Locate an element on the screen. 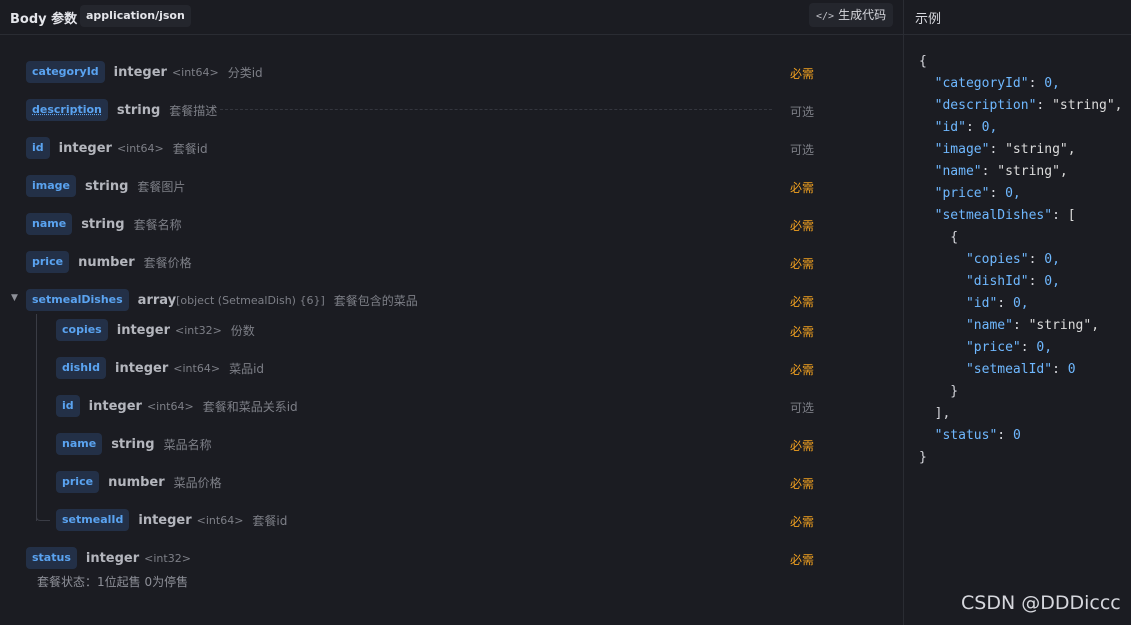  field-format: [object (SetmealDish) {6}] is located at coordinates (250, 300).